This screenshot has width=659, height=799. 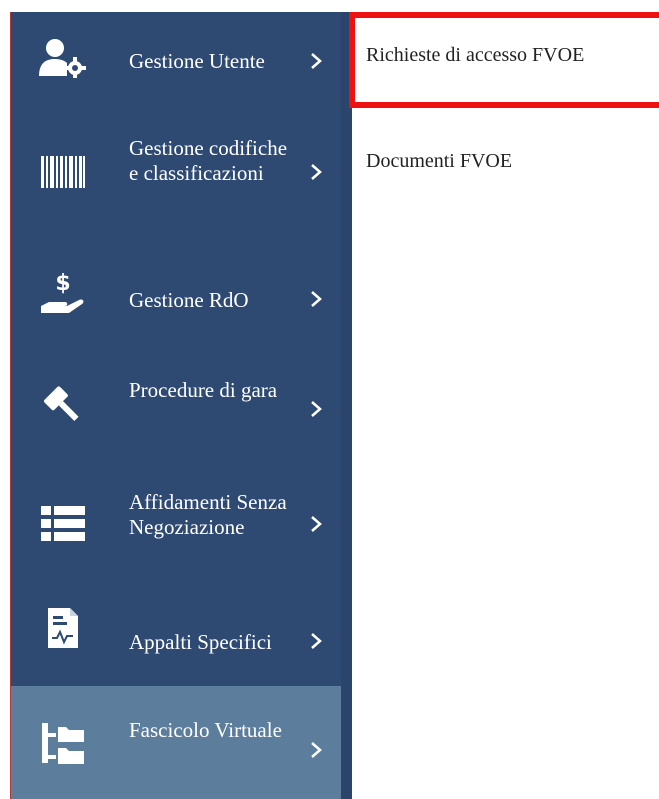 I want to click on submenu-item-richieste-accesso-fvoe: Richieste di accesso FVOE, so click(x=475, y=55).